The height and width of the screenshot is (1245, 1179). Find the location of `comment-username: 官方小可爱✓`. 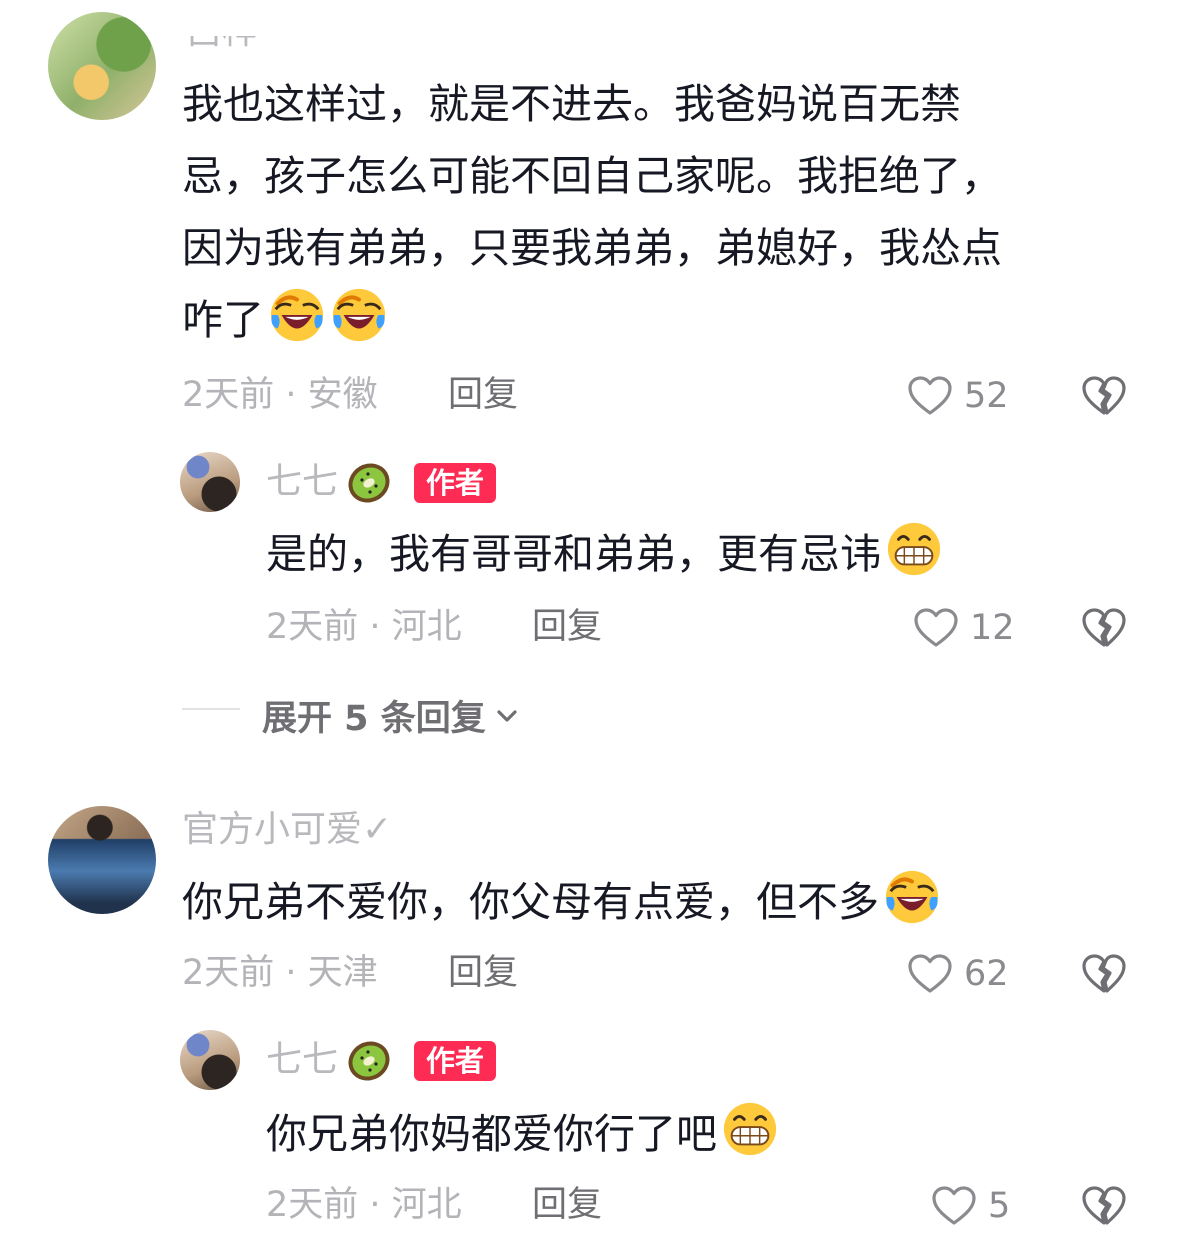

comment-username: 官方小可爱✓ is located at coordinates (287, 830).